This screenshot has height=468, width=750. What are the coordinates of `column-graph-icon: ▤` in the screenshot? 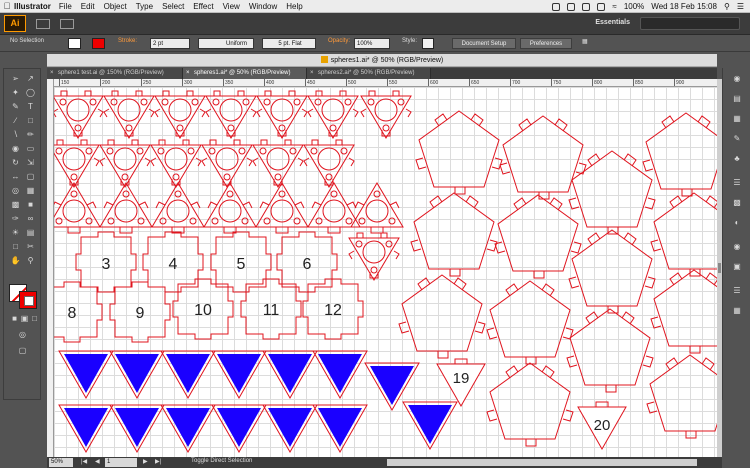 It's located at (30, 232).